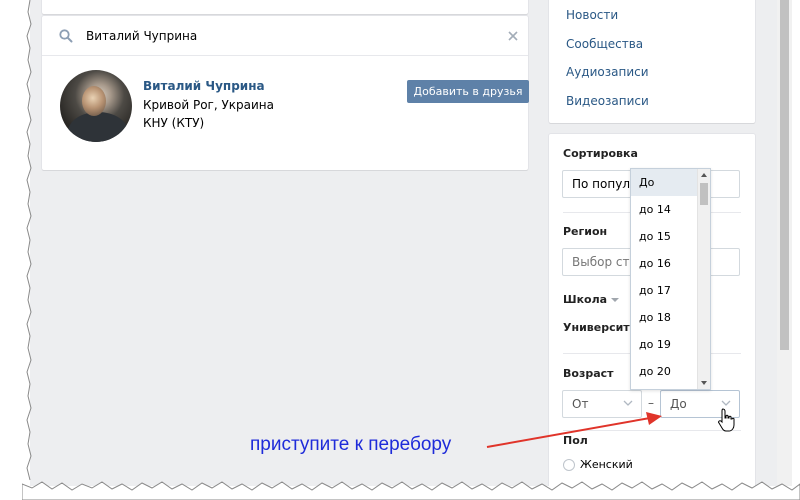 This screenshot has width=800, height=500. What do you see at coordinates (664, 371) in the screenshot?
I see `age-option: до 20` at bounding box center [664, 371].